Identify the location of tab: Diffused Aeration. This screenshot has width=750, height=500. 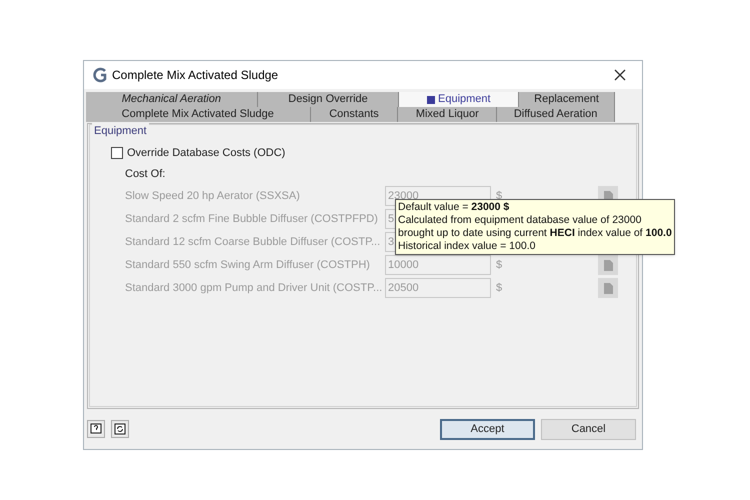
(556, 114).